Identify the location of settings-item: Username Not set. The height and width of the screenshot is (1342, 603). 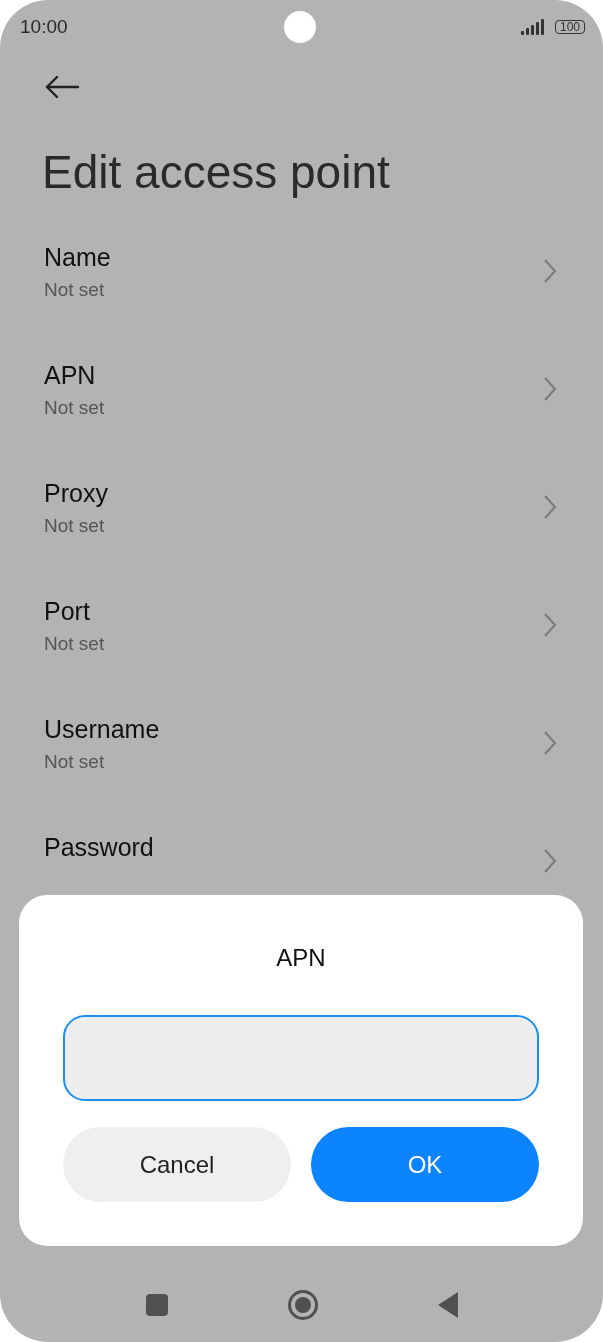
(301, 773).